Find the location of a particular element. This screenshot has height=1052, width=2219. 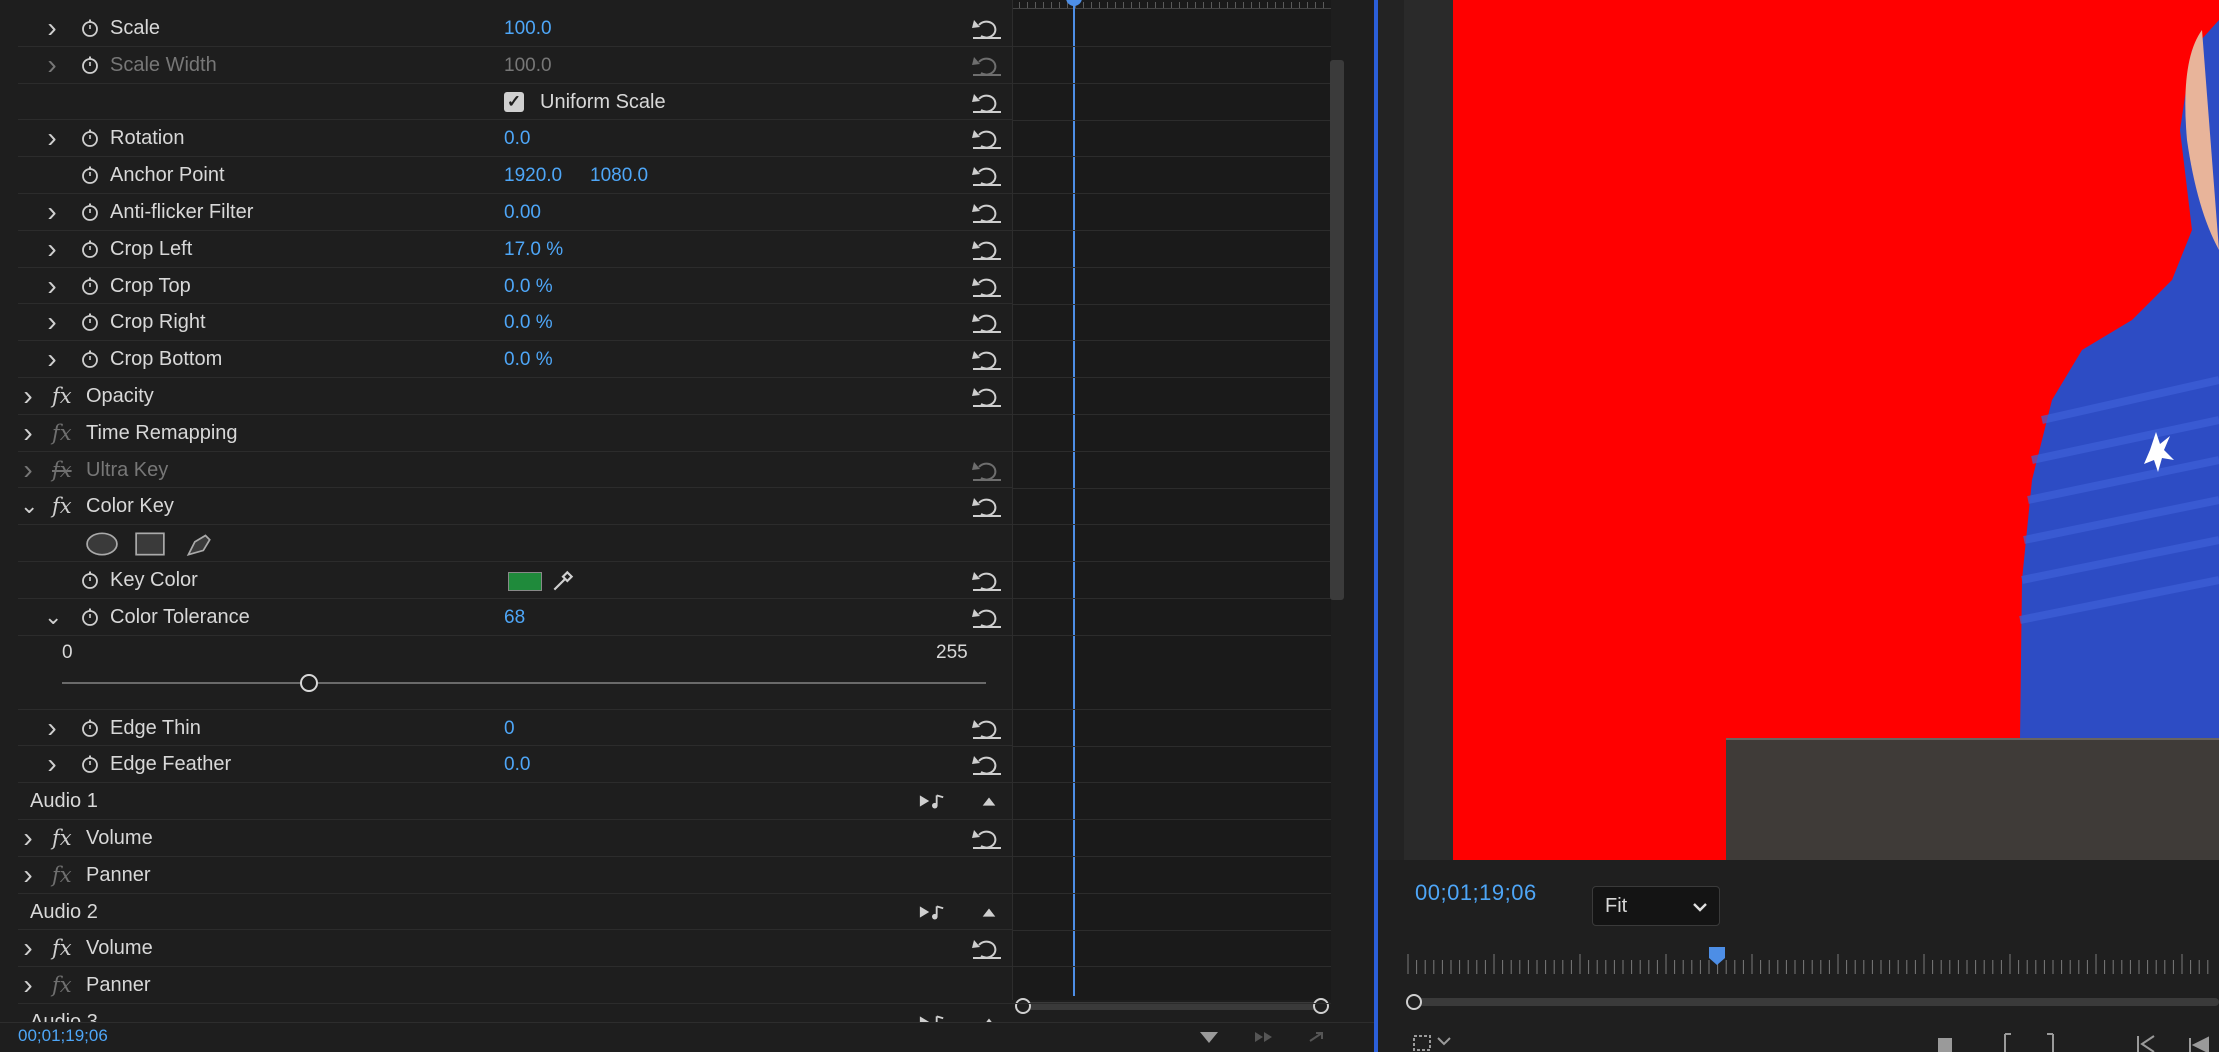

pen-mask-icon is located at coordinates (198, 544).